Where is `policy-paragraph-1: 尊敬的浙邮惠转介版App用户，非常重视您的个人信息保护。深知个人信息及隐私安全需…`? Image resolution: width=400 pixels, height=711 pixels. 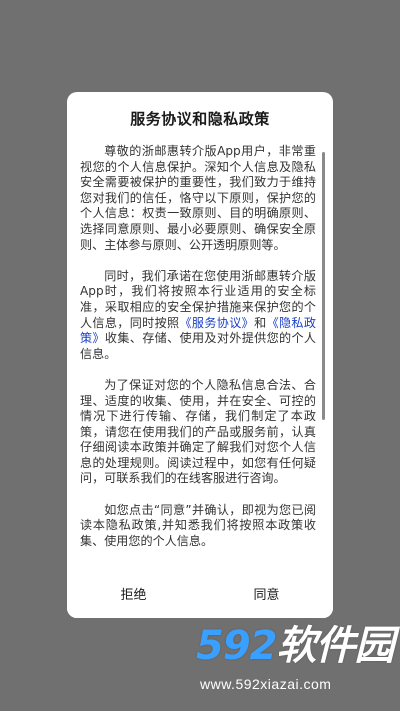
policy-paragraph-1: 尊敬的浙邮惠转介版App用户，非常重视您的个人信息保护。深知个人信息及隐私安全需… is located at coordinates (198, 198).